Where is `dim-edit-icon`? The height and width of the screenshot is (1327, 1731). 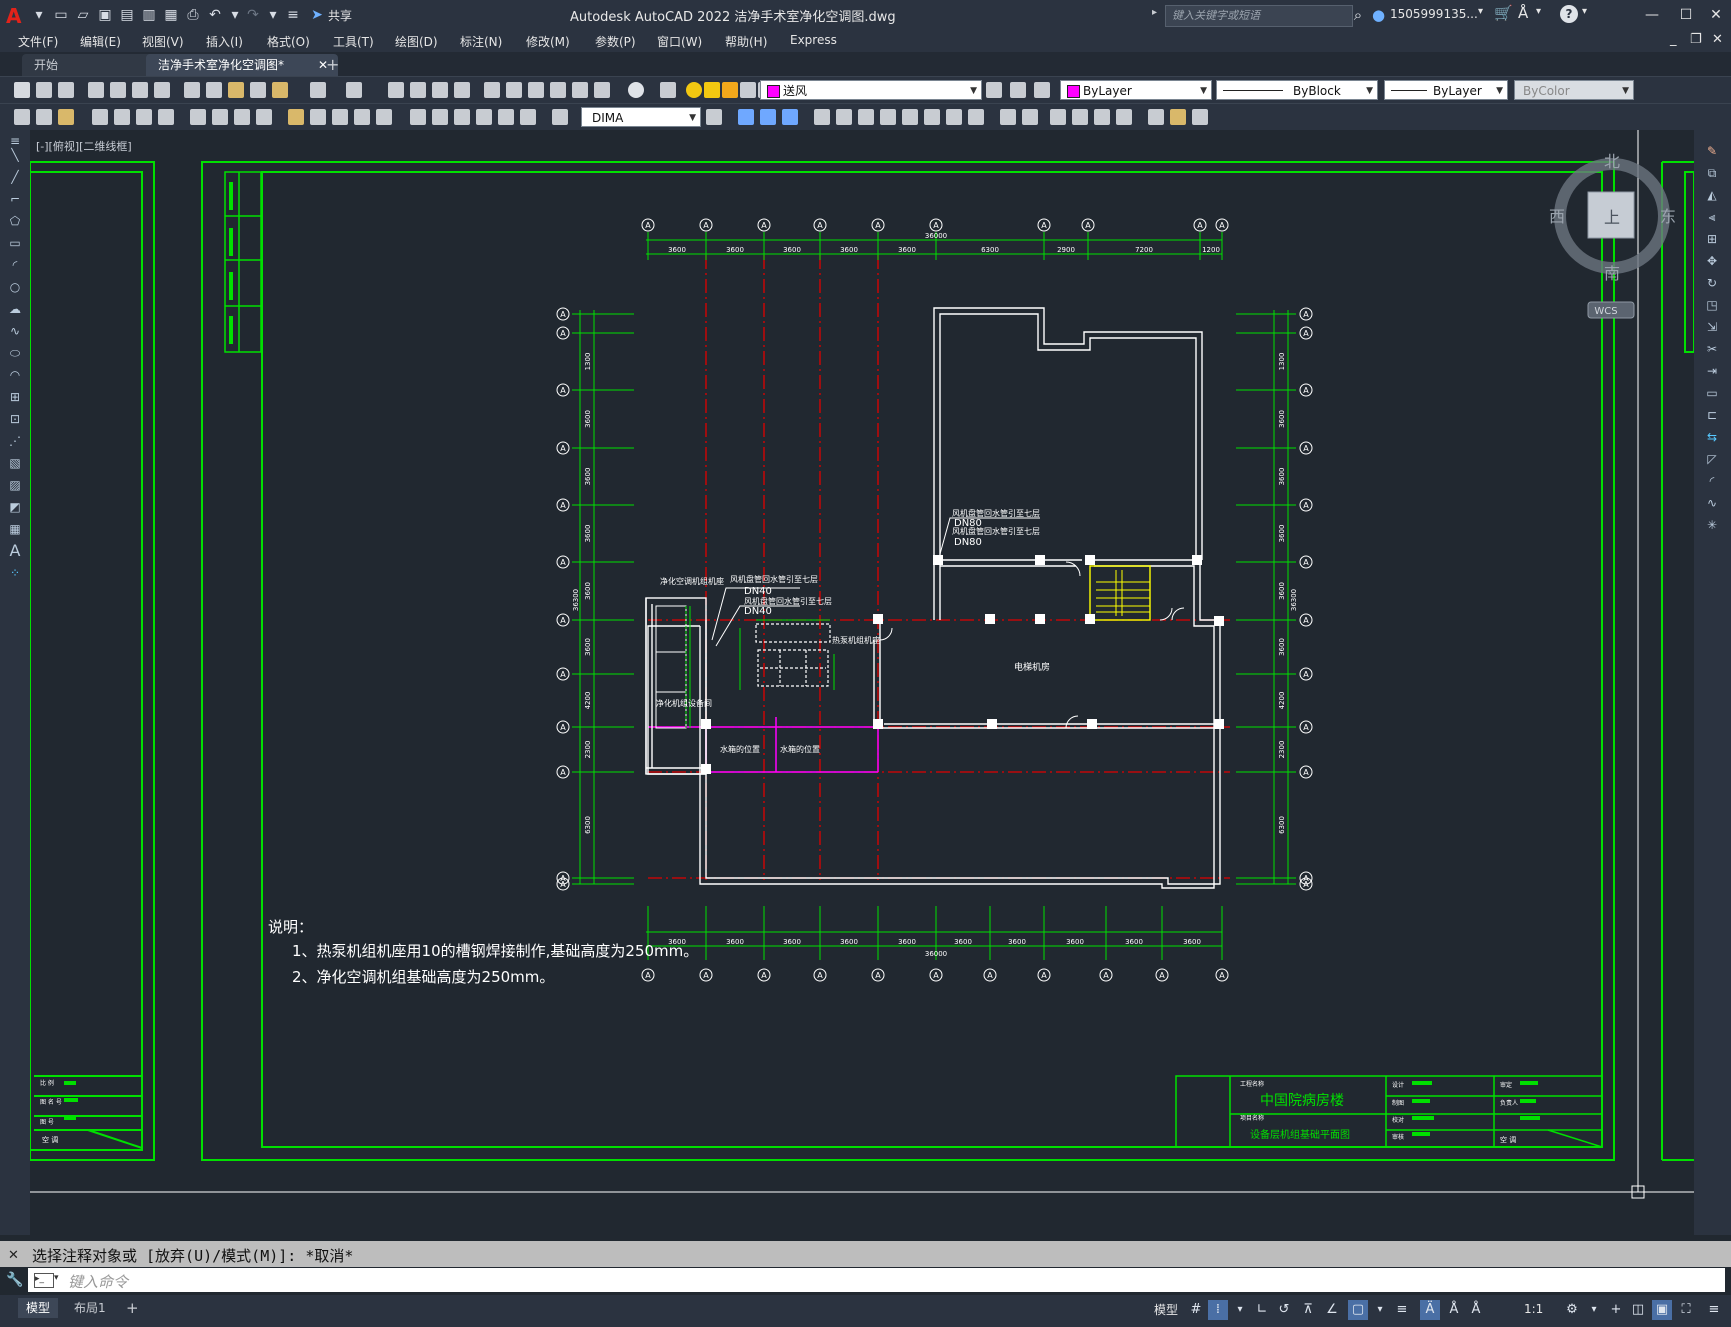
dim-edit-icon is located at coordinates (506, 117).